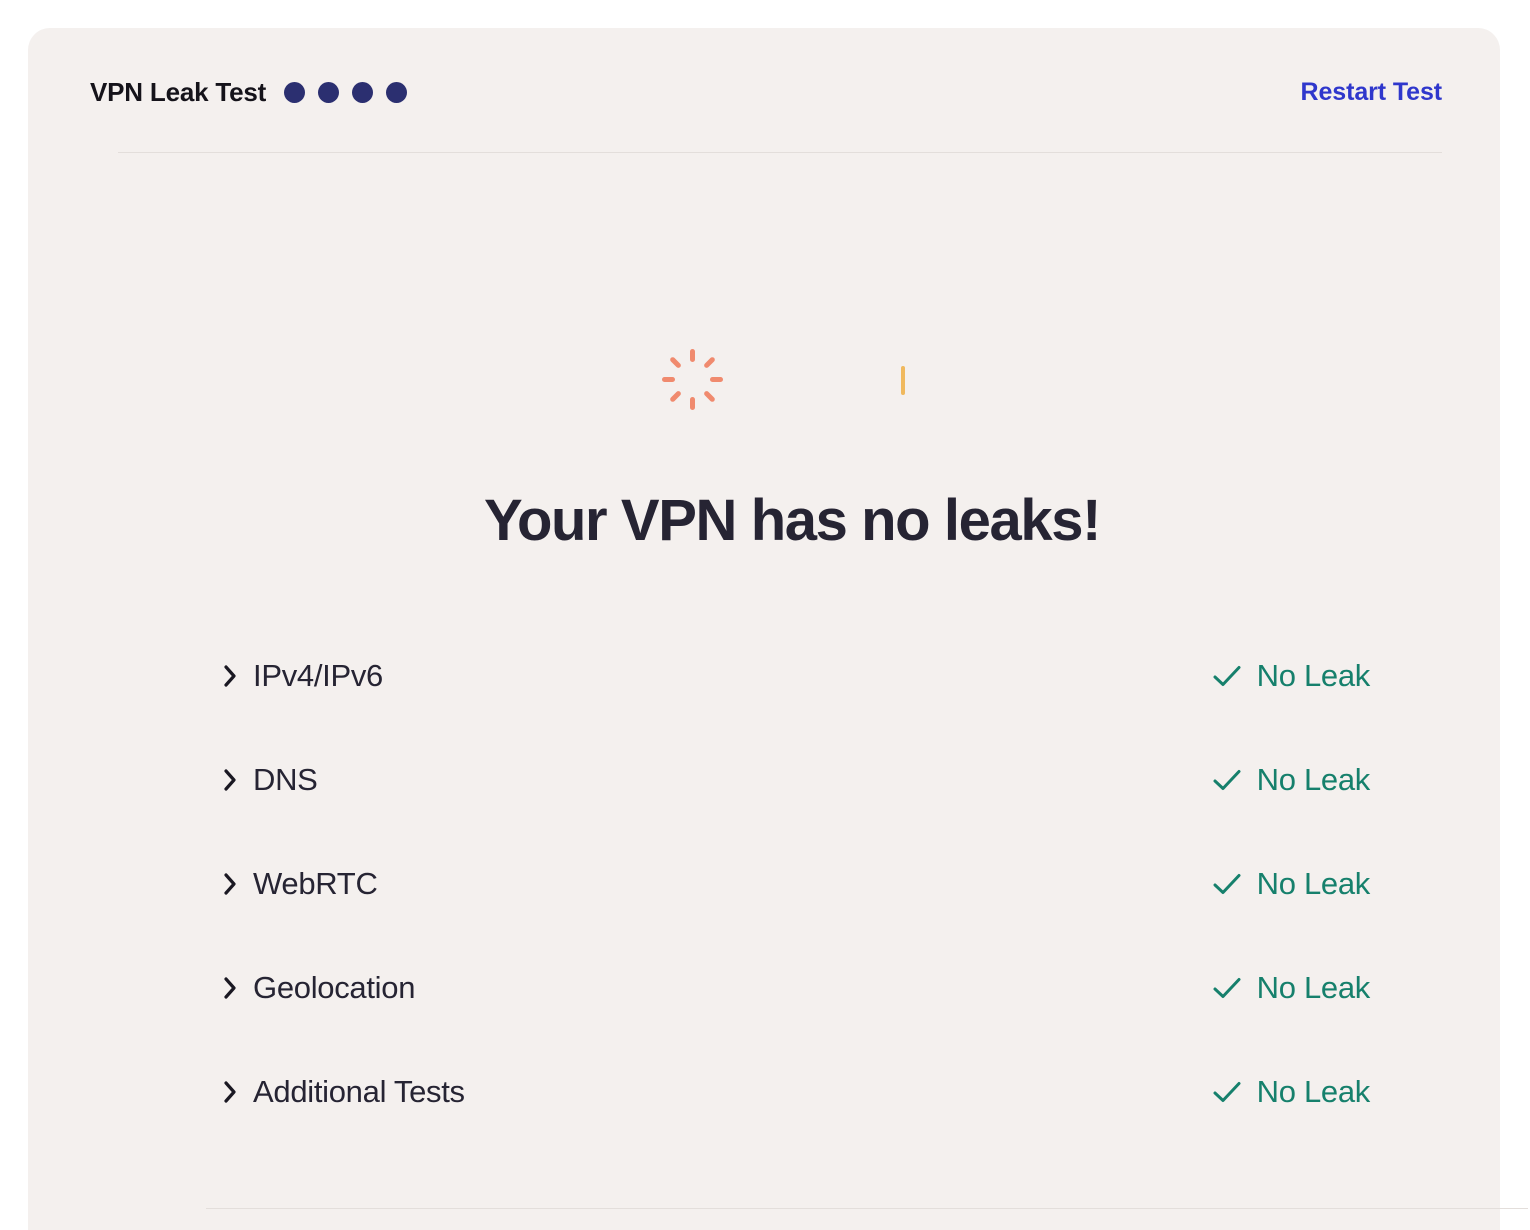 The image size is (1530, 1230). I want to click on result-row-left: WebRTC, so click(248, 884).